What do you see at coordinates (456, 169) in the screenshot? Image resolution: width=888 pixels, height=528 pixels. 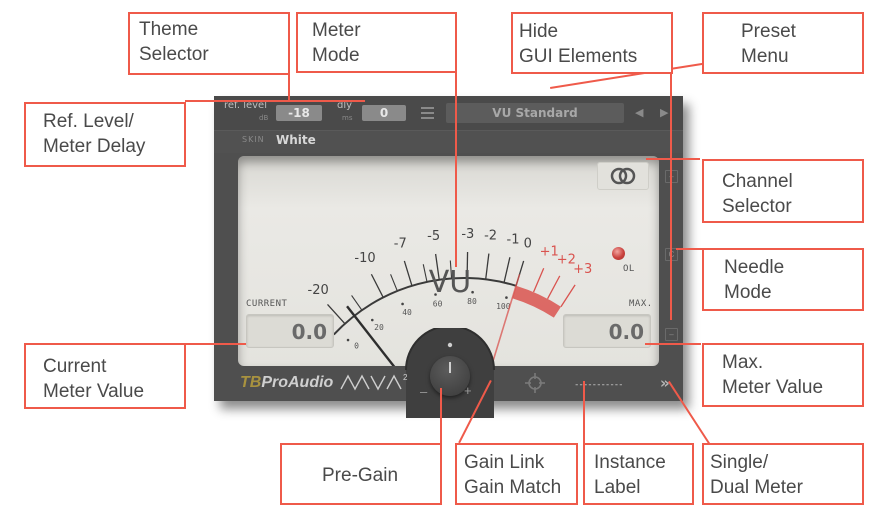 I see `leader-meter-mode` at bounding box center [456, 169].